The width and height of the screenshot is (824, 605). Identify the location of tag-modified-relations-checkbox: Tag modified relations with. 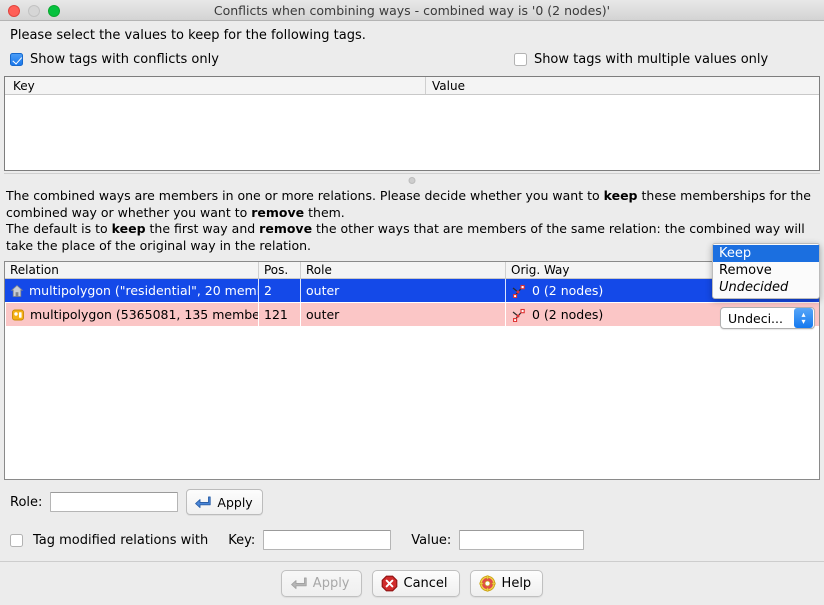
(109, 540).